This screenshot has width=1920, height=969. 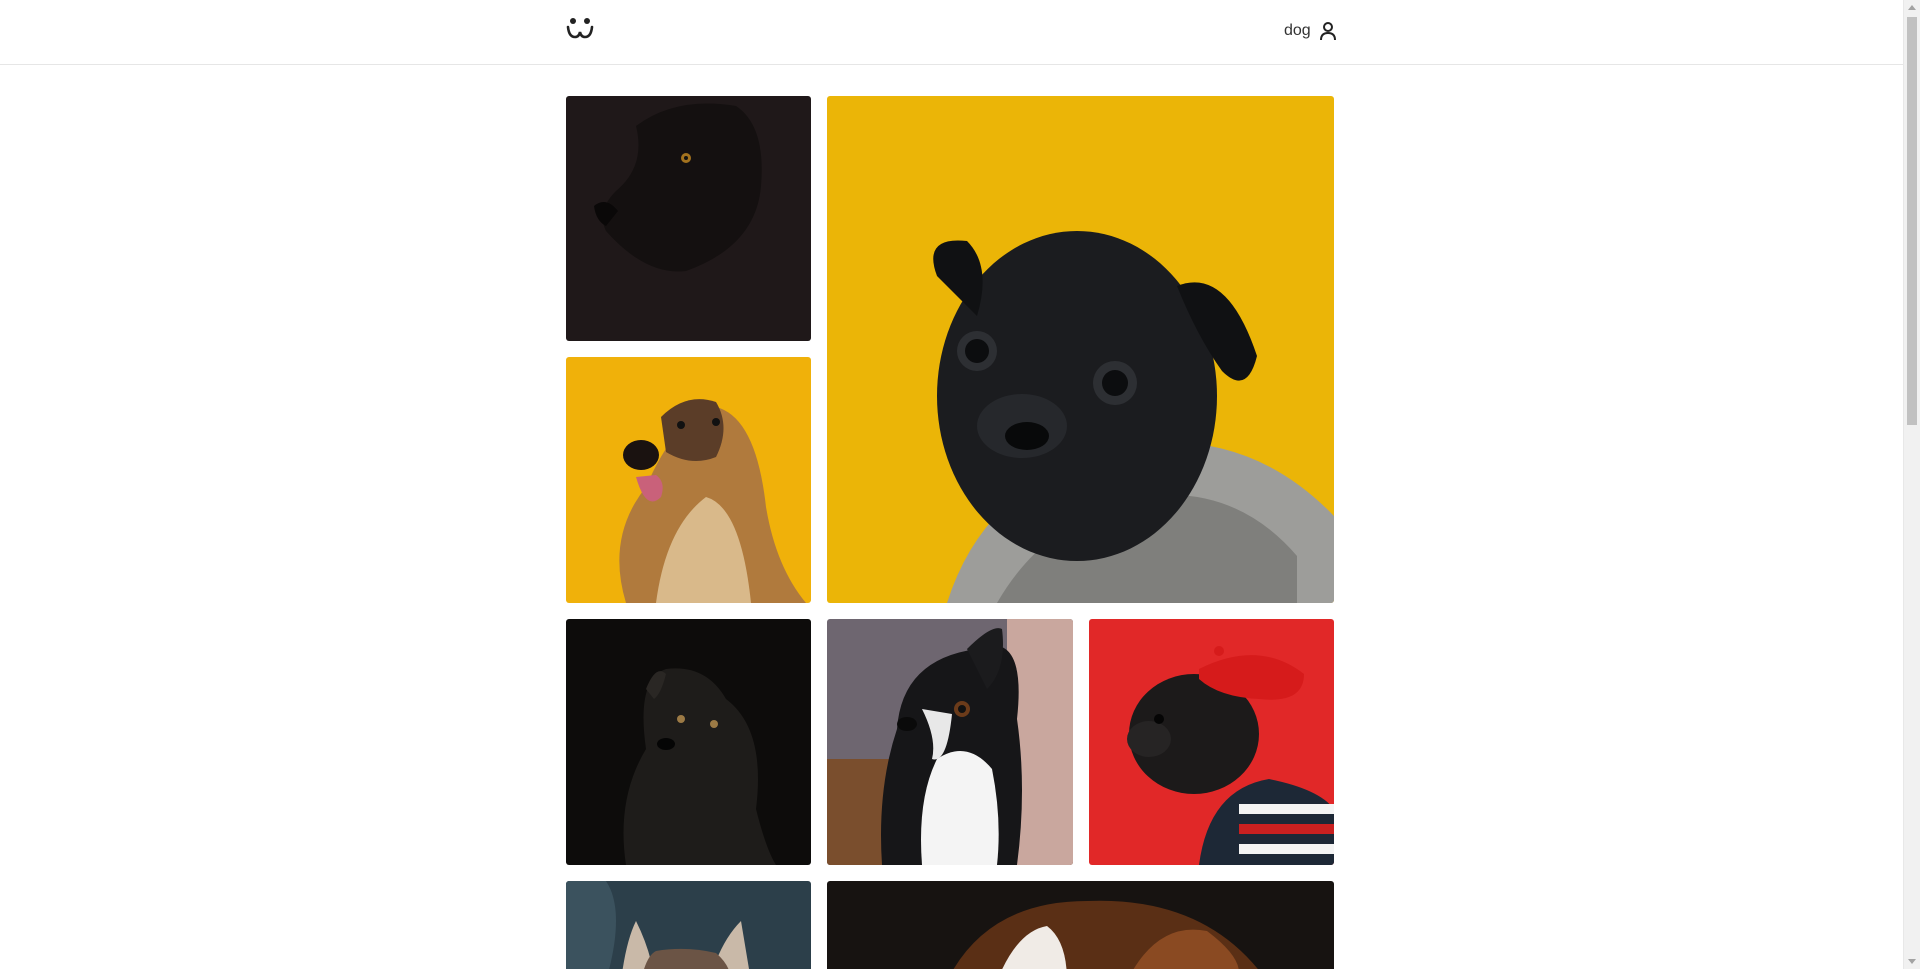 I want to click on dog-photo-brown-white-dog, so click(x=1080, y=925).